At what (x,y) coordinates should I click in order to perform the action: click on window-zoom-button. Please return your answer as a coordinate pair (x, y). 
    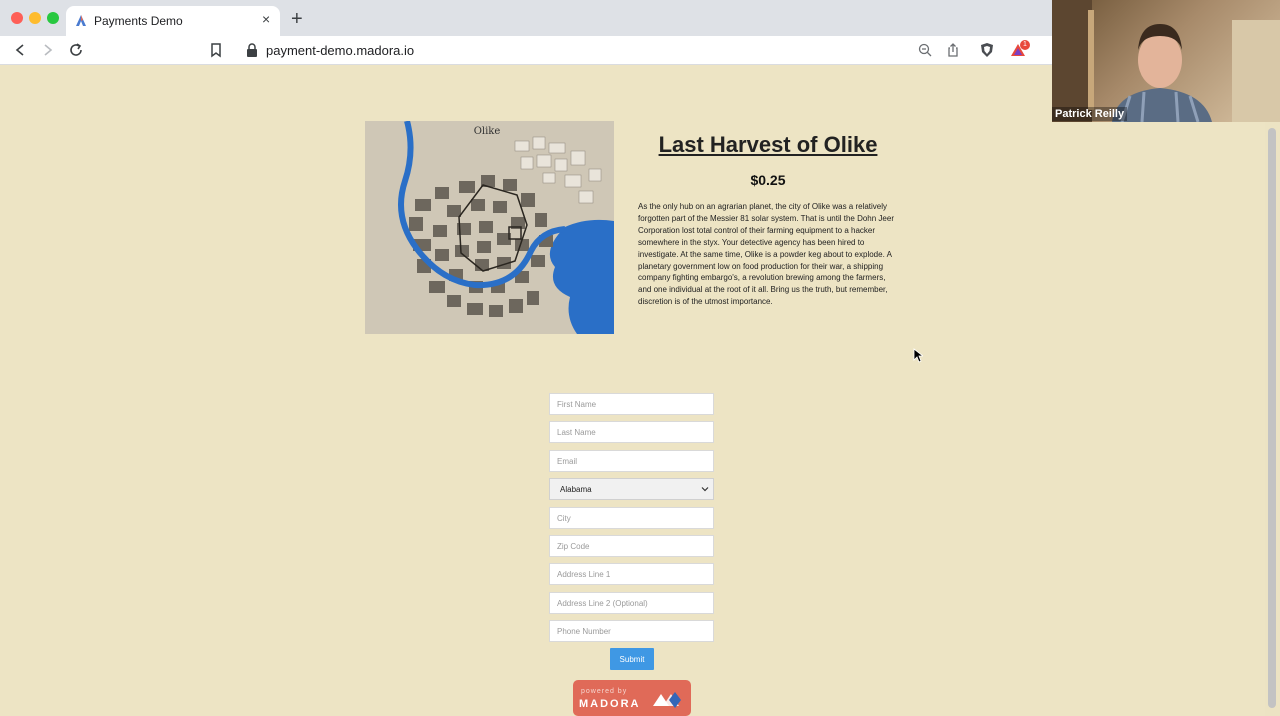
    Looking at the image, I should click on (53, 18).